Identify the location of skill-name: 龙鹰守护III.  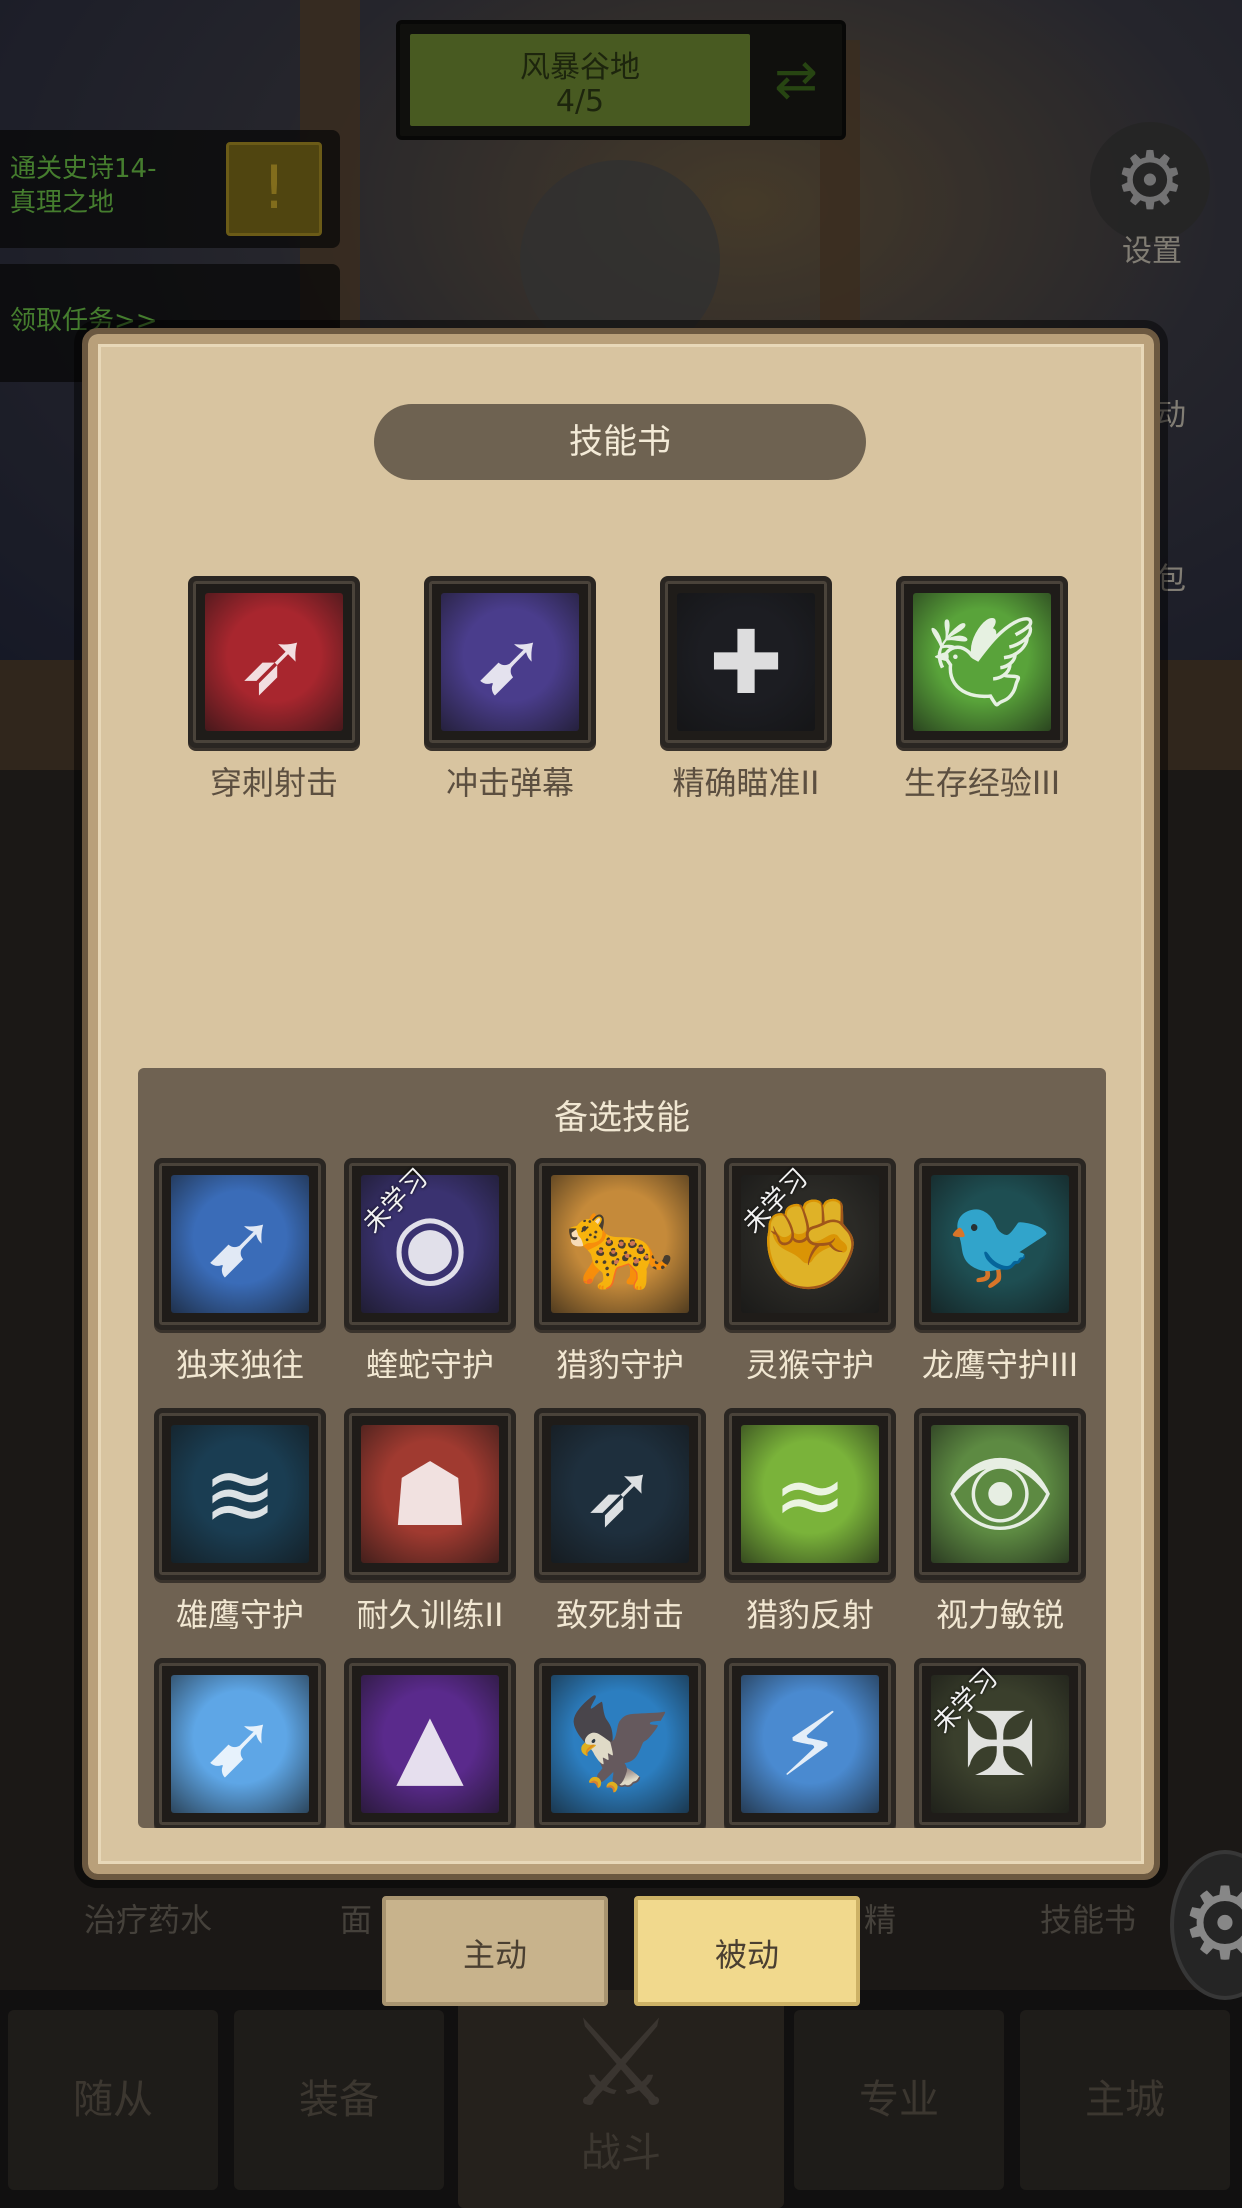
(1000, 1365).